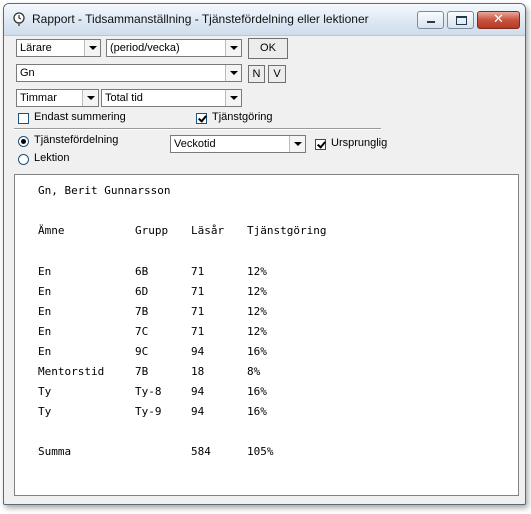 Image resolution: width=531 pixels, height=514 pixels. Describe the element at coordinates (268, 48) in the screenshot. I see `ok-button: OK` at that location.